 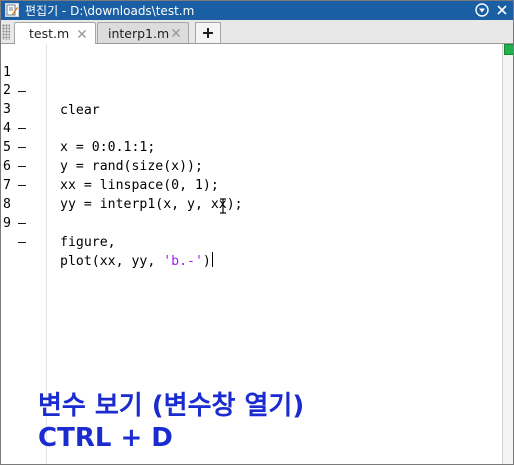 I want to click on tab-interp1-m: interp1.m, so click(x=143, y=32).